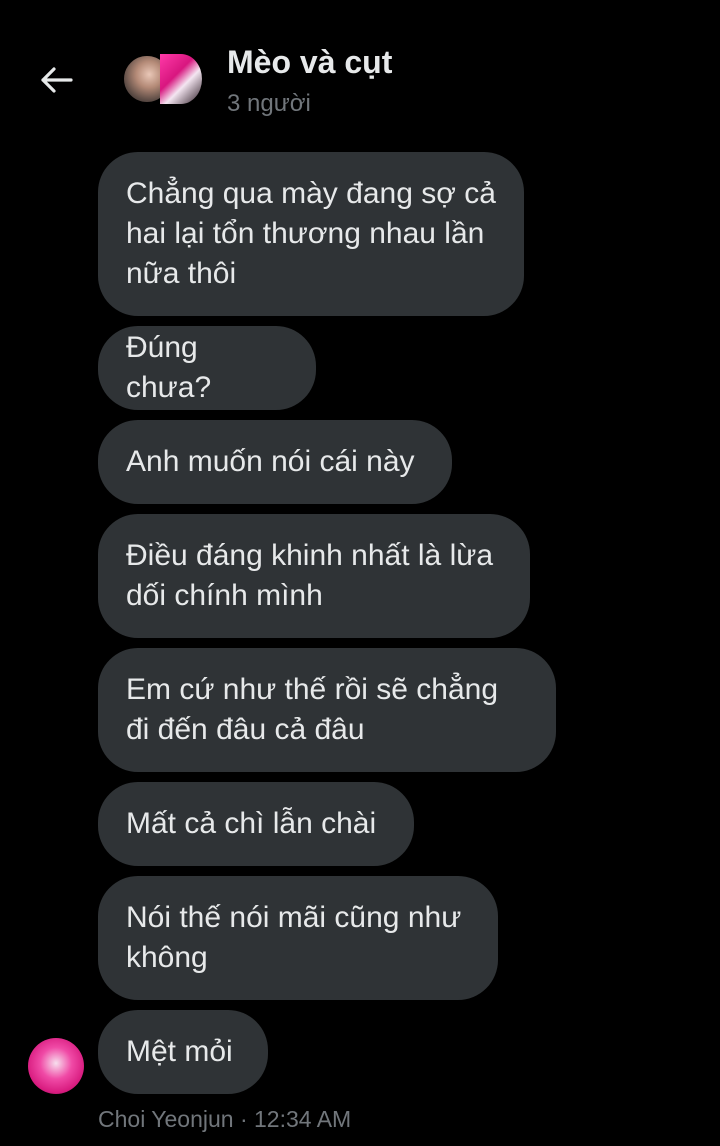  Describe the element at coordinates (225, 1119) in the screenshot. I see `message-meta: Choi Yeonjun · 12:34 AM` at that location.